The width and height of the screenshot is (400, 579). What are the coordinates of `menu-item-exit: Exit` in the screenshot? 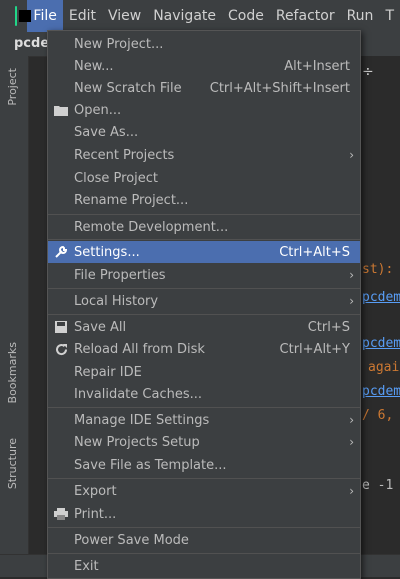 It's located at (204, 566).